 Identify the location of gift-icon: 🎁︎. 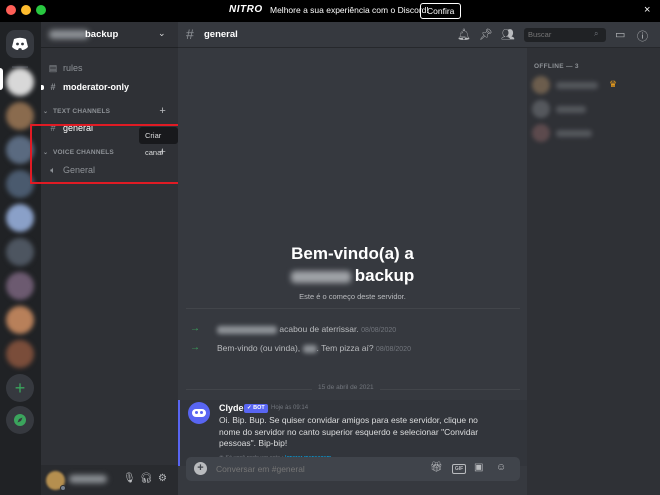
(436, 467).